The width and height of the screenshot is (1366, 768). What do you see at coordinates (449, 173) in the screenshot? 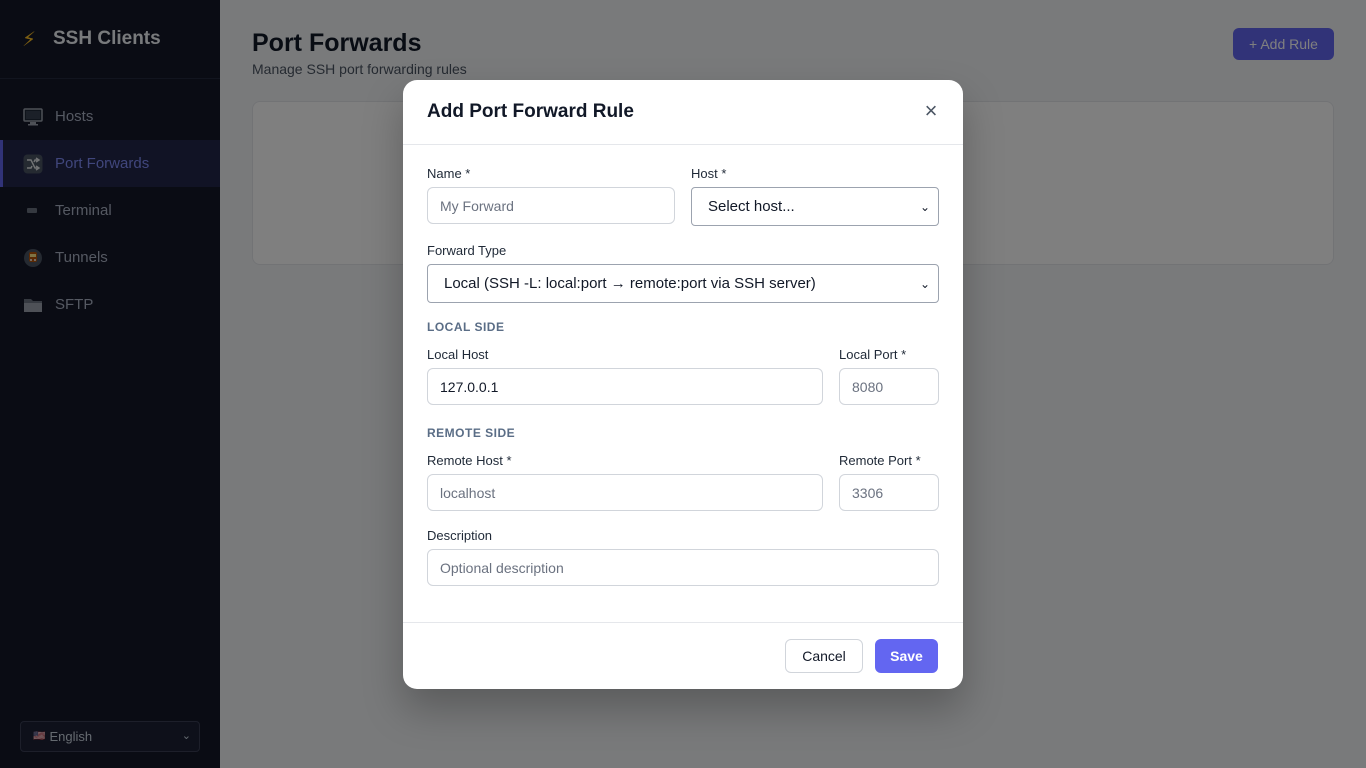
I see `name-label: Name *` at bounding box center [449, 173].